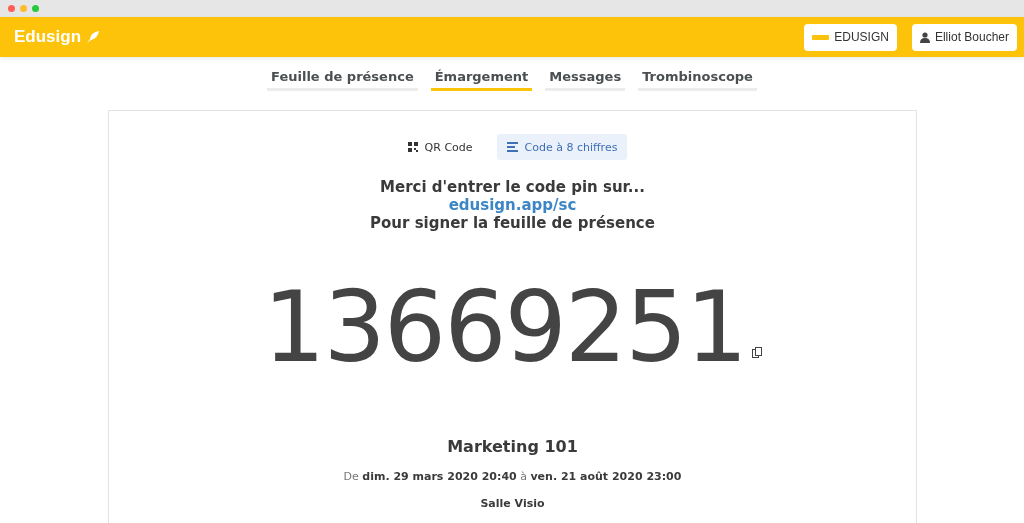 This screenshot has width=1024, height=523. I want to click on mode-button: QR Code, so click(440, 147).